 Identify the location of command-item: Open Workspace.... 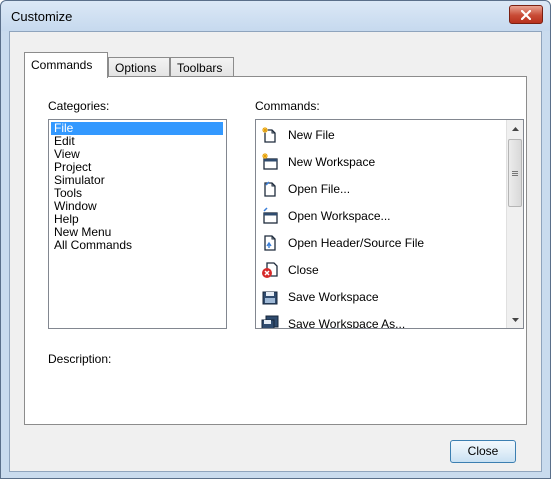
(381, 216).